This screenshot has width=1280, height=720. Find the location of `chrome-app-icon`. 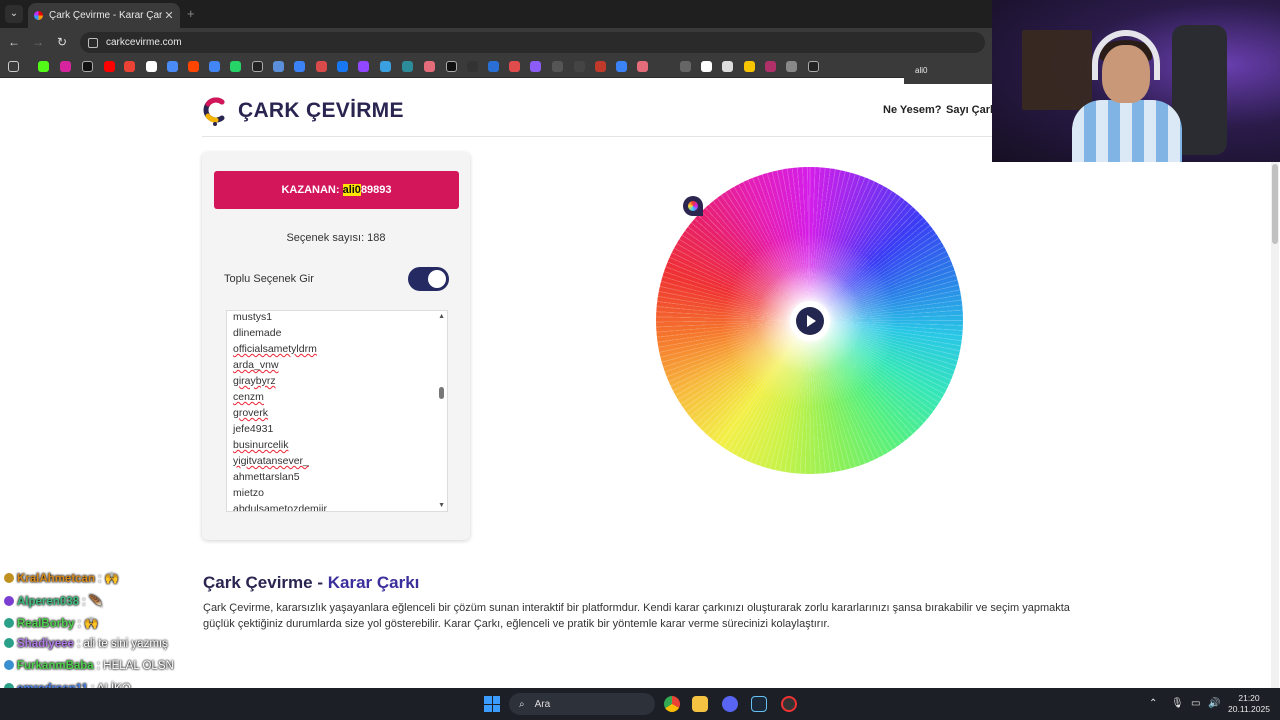

chrome-app-icon is located at coordinates (672, 704).